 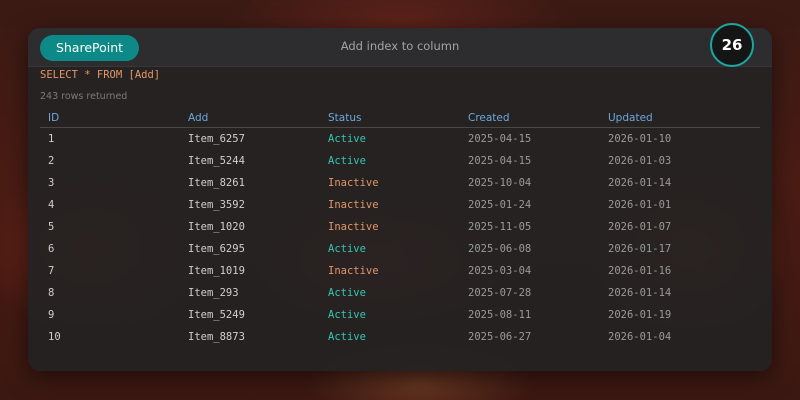 I want to click on cell-created: 2025-03-04, so click(x=500, y=271).